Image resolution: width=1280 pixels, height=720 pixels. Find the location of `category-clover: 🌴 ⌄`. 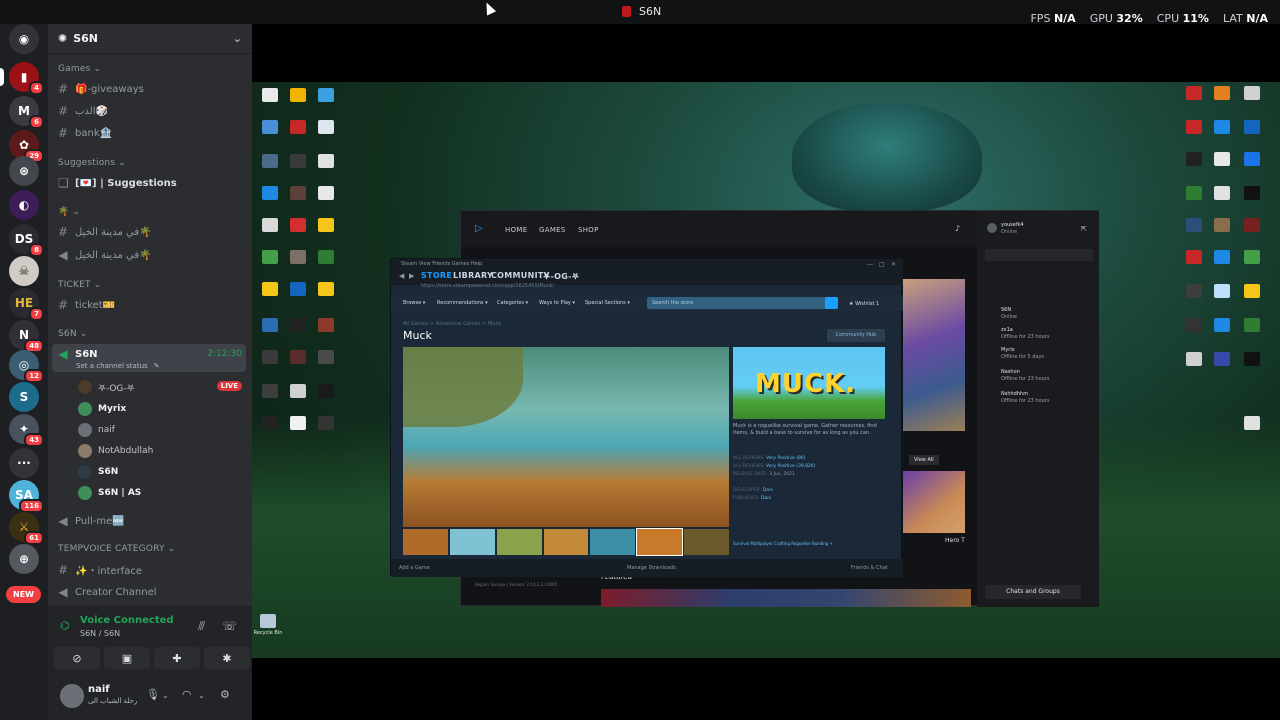

category-clover: 🌴 ⌄ is located at coordinates (69, 212).